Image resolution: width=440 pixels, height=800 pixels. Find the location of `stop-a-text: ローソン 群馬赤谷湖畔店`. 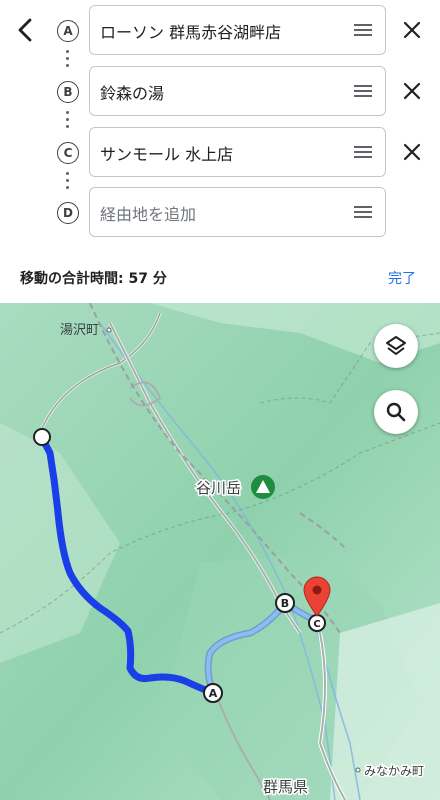

stop-a-text: ローソン 群馬赤谷湖畔店 is located at coordinates (191, 32).